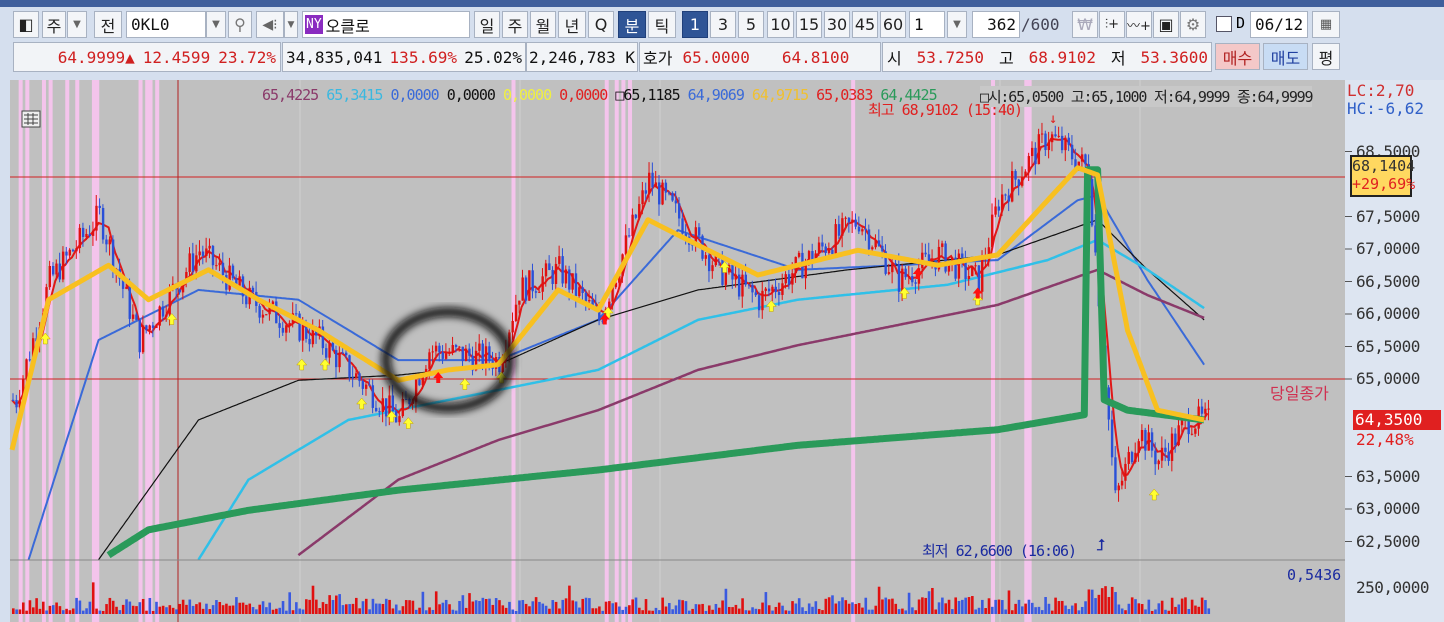  I want to click on add-candle-icon: ⫶+, so click(1112, 24).